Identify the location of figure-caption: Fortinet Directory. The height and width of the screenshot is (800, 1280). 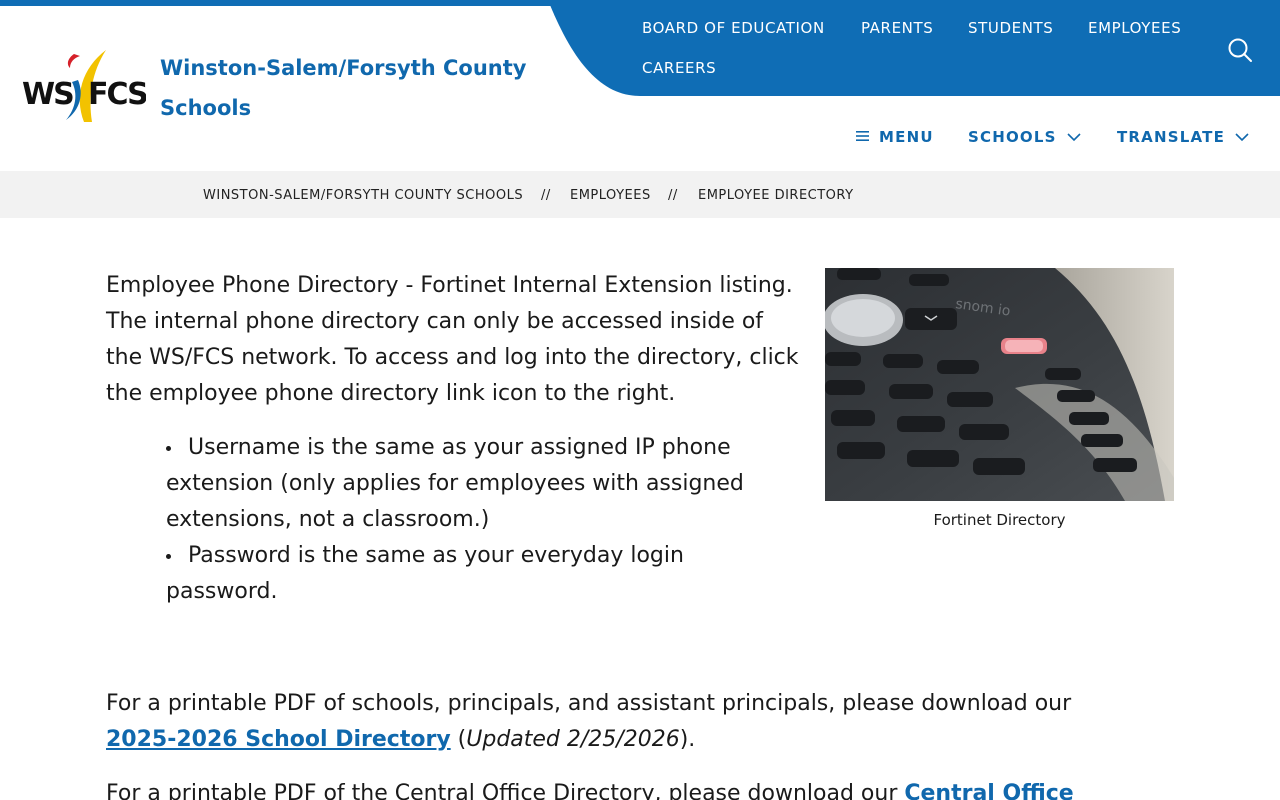
(999, 520).